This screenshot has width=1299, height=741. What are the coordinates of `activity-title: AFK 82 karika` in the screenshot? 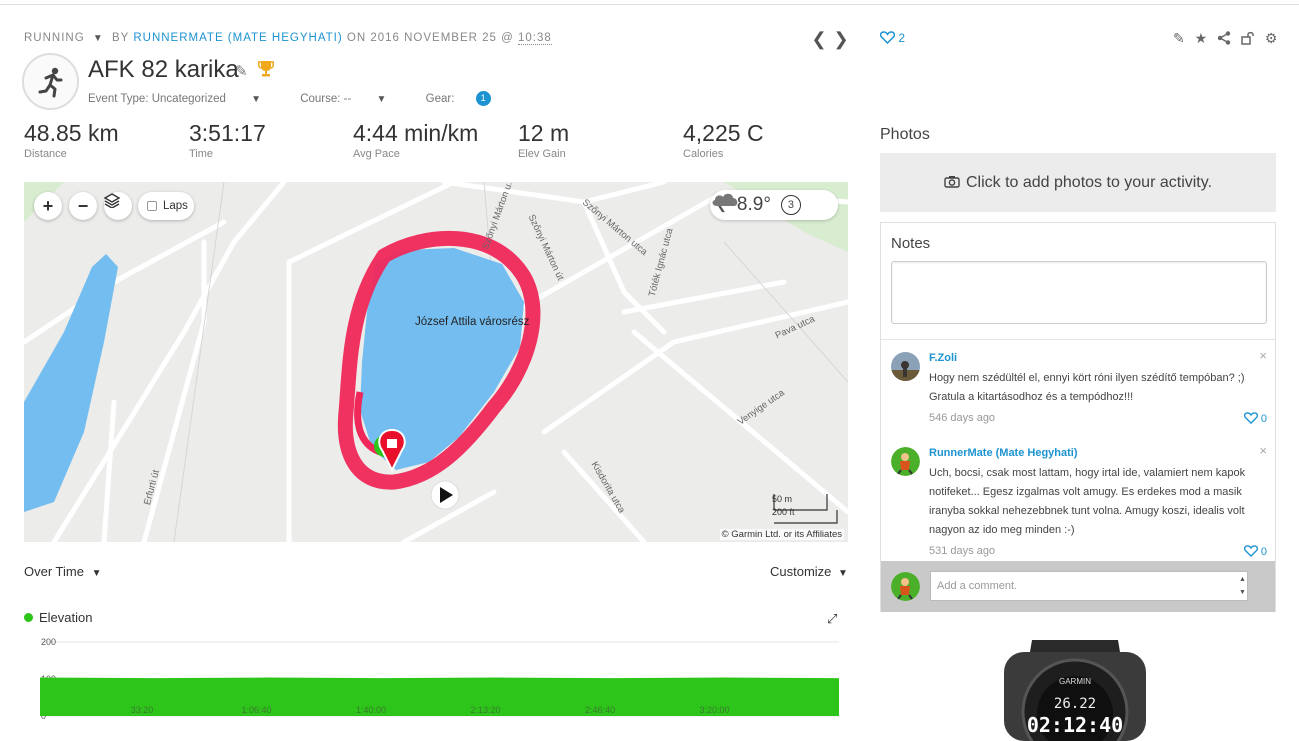 It's located at (163, 69).